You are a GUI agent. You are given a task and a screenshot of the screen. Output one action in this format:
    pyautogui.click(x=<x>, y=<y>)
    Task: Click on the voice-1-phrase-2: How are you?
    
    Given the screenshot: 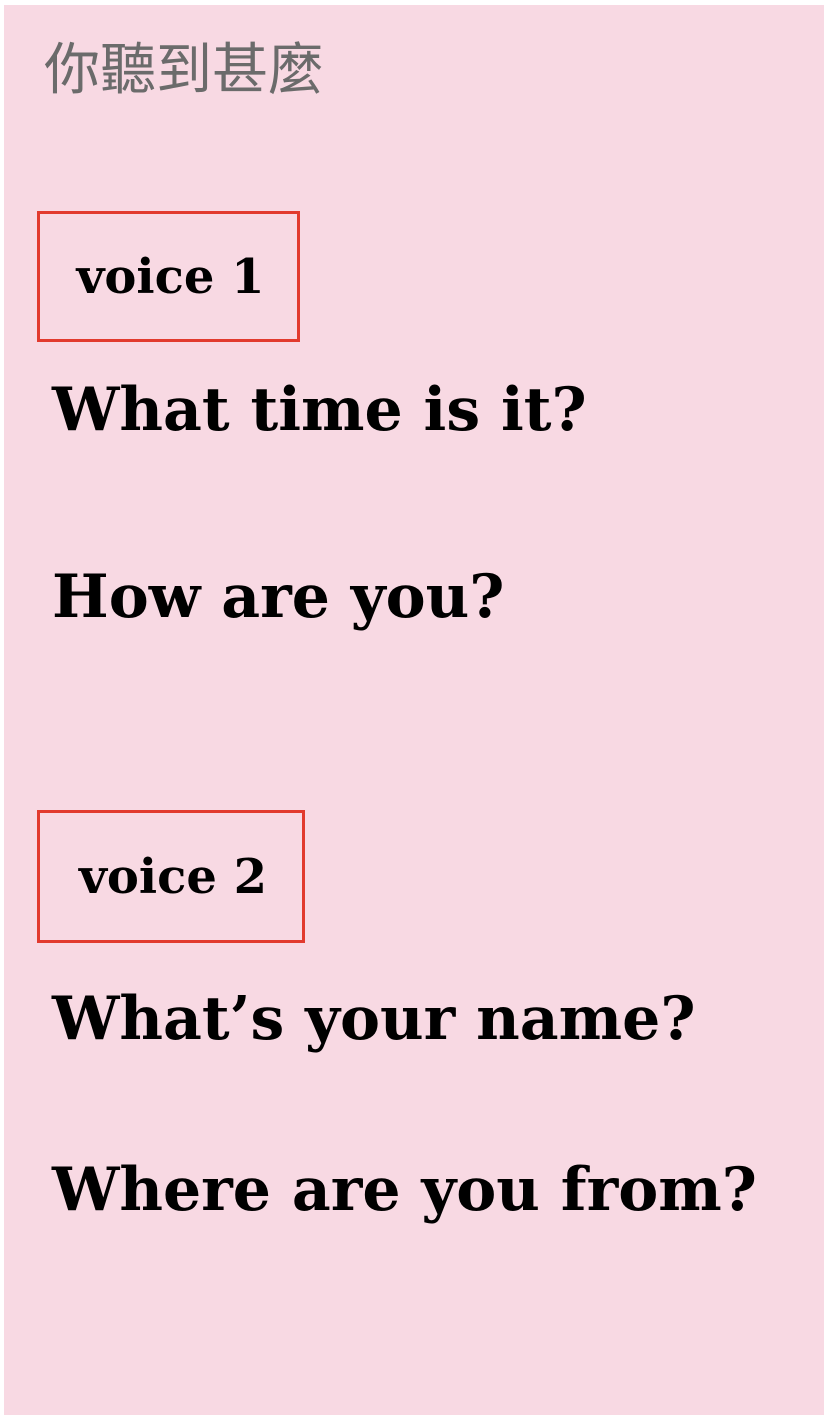 What is the action you would take?
    pyautogui.click(x=278, y=597)
    